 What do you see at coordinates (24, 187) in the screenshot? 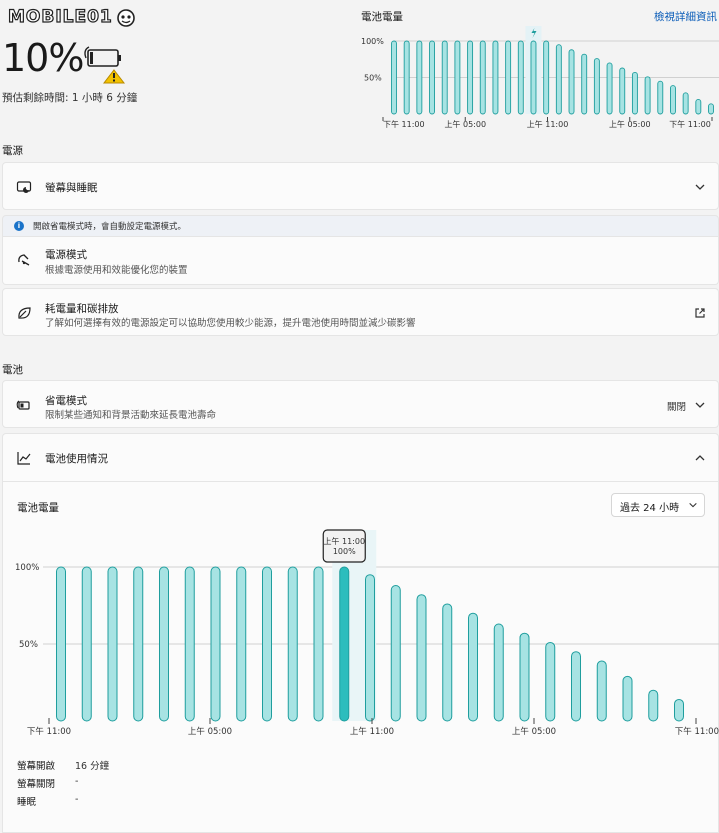
I see `screen-sleep-icon` at bounding box center [24, 187].